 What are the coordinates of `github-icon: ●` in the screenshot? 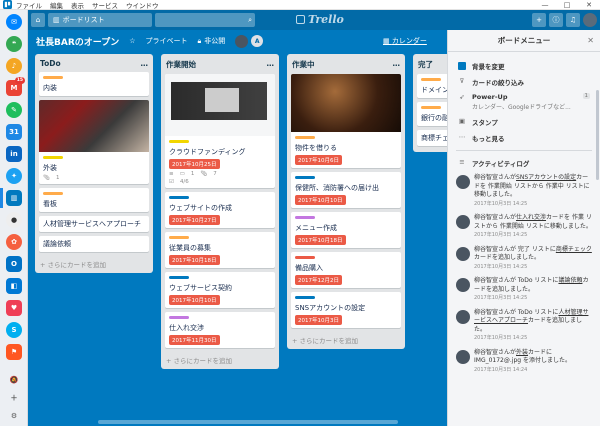 It's located at (14, 220).